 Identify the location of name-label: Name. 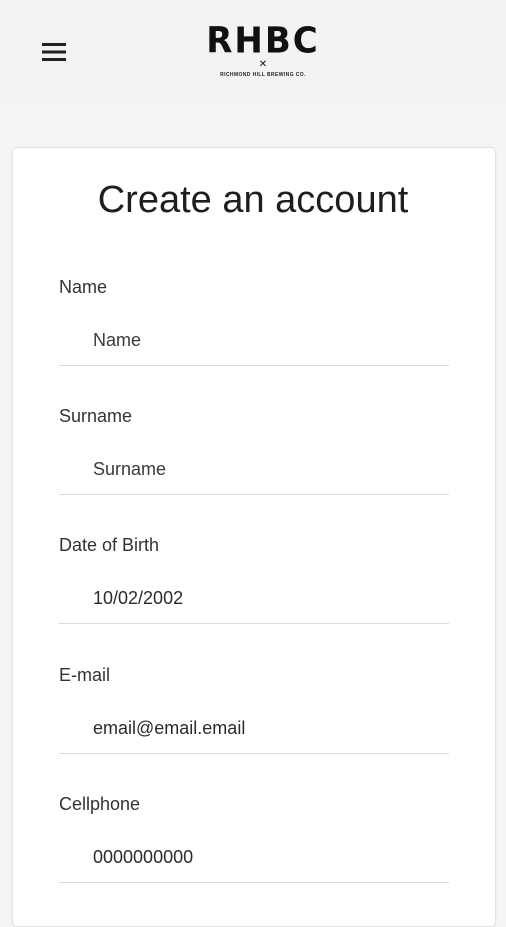
(83, 287).